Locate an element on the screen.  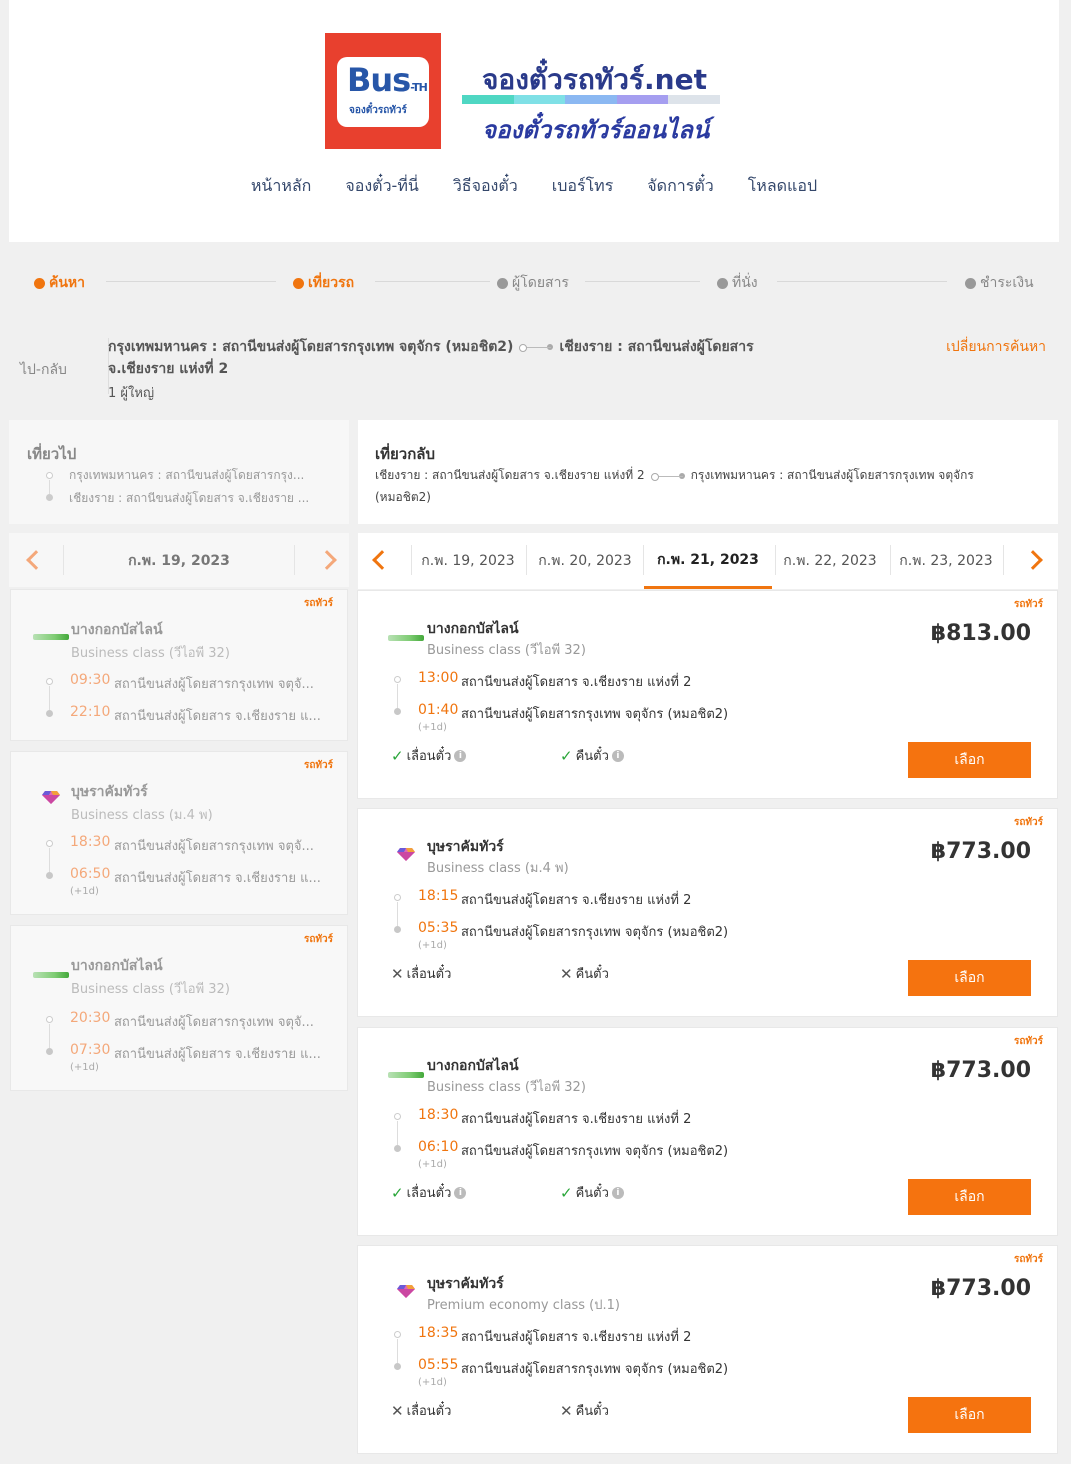
arrival-time: 07:30 is located at coordinates (90, 1050).